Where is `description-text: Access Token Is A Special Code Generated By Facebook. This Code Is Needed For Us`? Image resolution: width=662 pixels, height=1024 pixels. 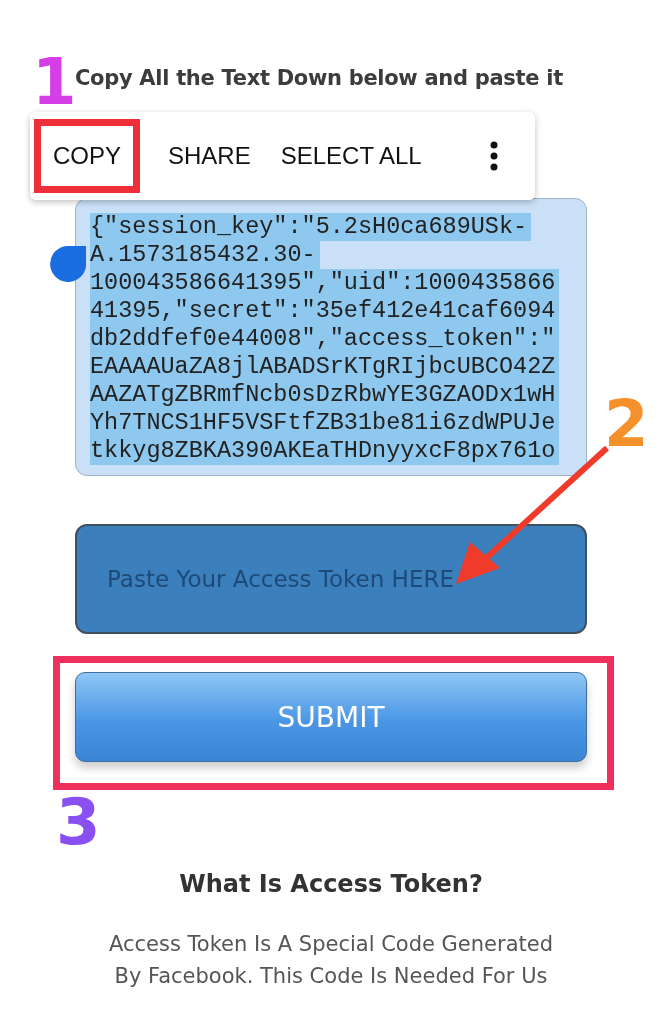
description-text: Access Token Is A Special Code Generated By Facebook. This Code Is Needed For Us is located at coordinates (331, 960).